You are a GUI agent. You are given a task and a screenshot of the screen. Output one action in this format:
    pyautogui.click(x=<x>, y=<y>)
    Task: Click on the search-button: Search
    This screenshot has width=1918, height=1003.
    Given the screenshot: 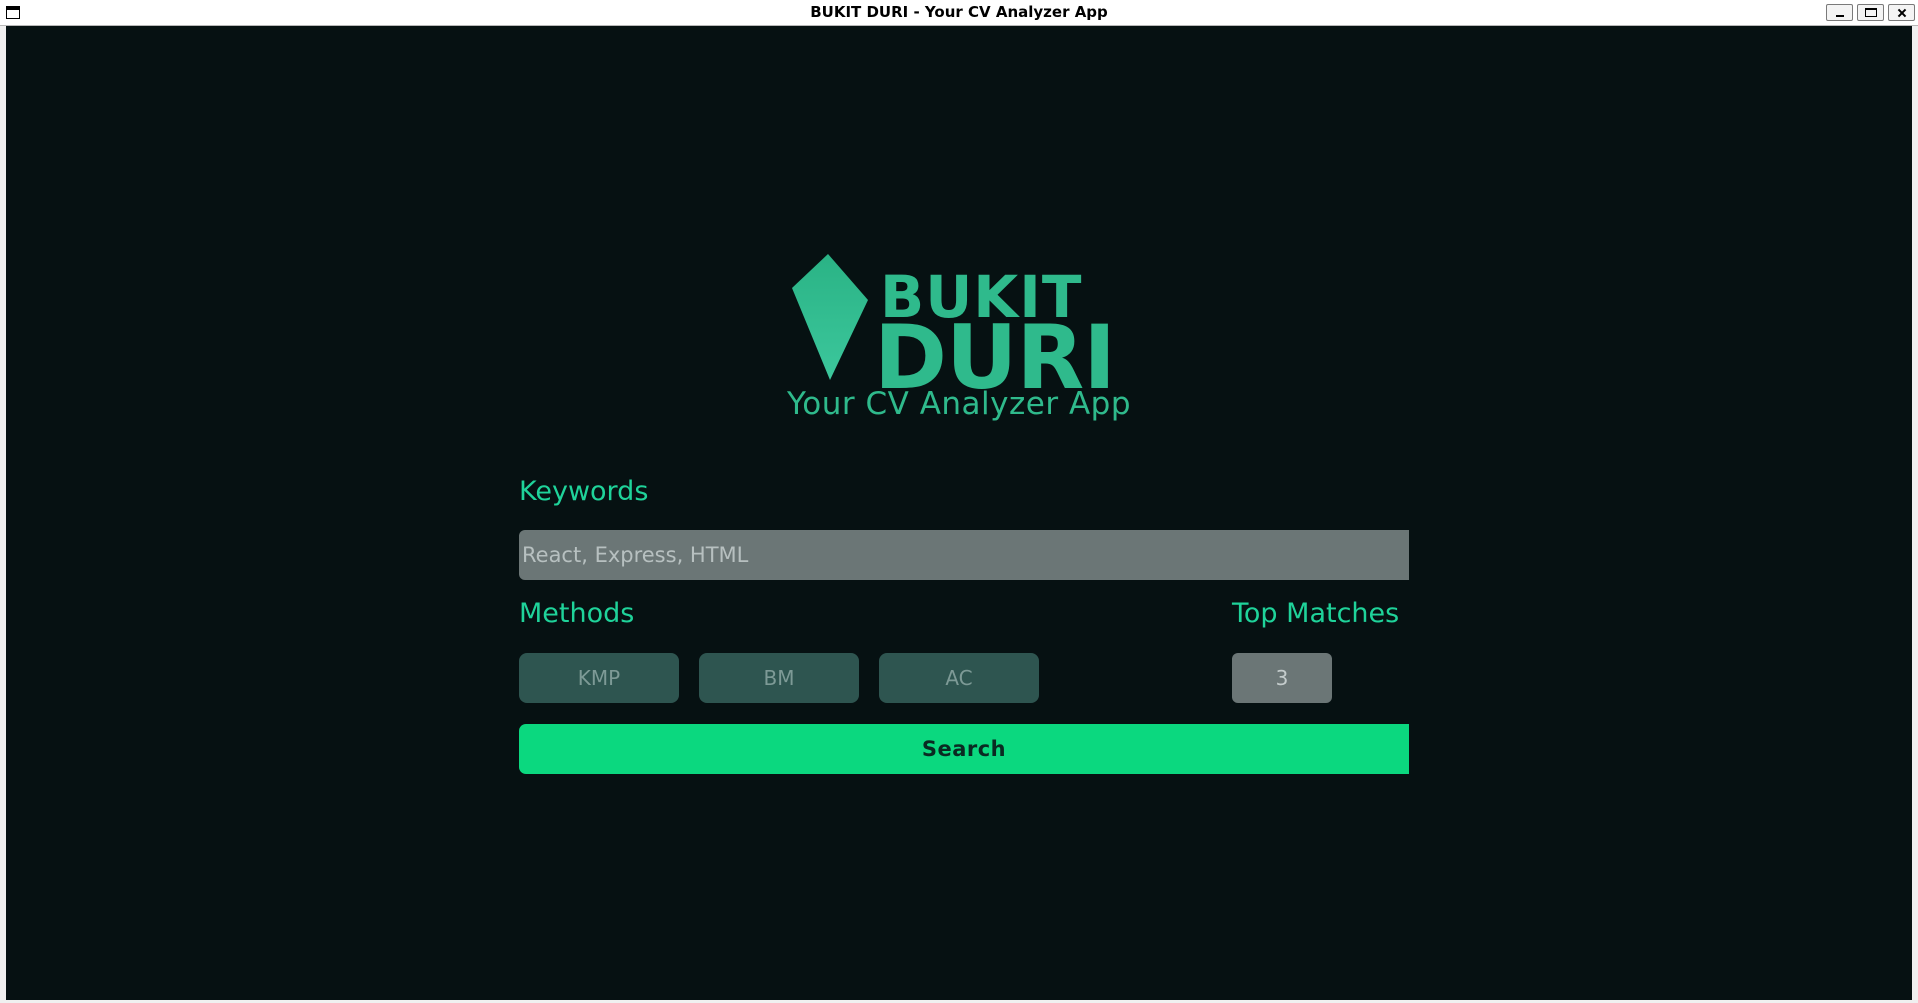 What is the action you would take?
    pyautogui.click(x=964, y=749)
    